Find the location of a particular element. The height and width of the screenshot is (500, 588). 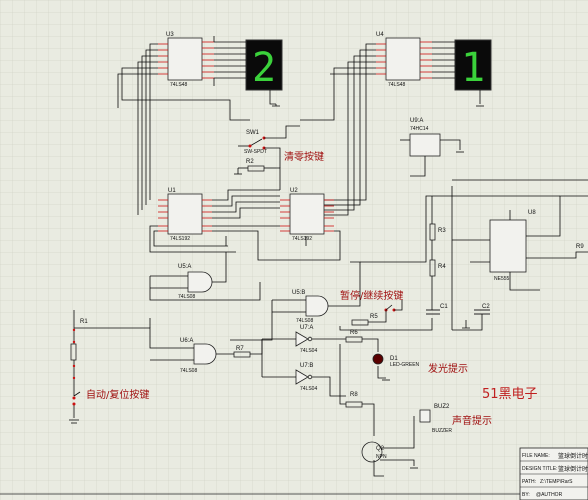

c1-ref: C1 is located at coordinates (444, 307).